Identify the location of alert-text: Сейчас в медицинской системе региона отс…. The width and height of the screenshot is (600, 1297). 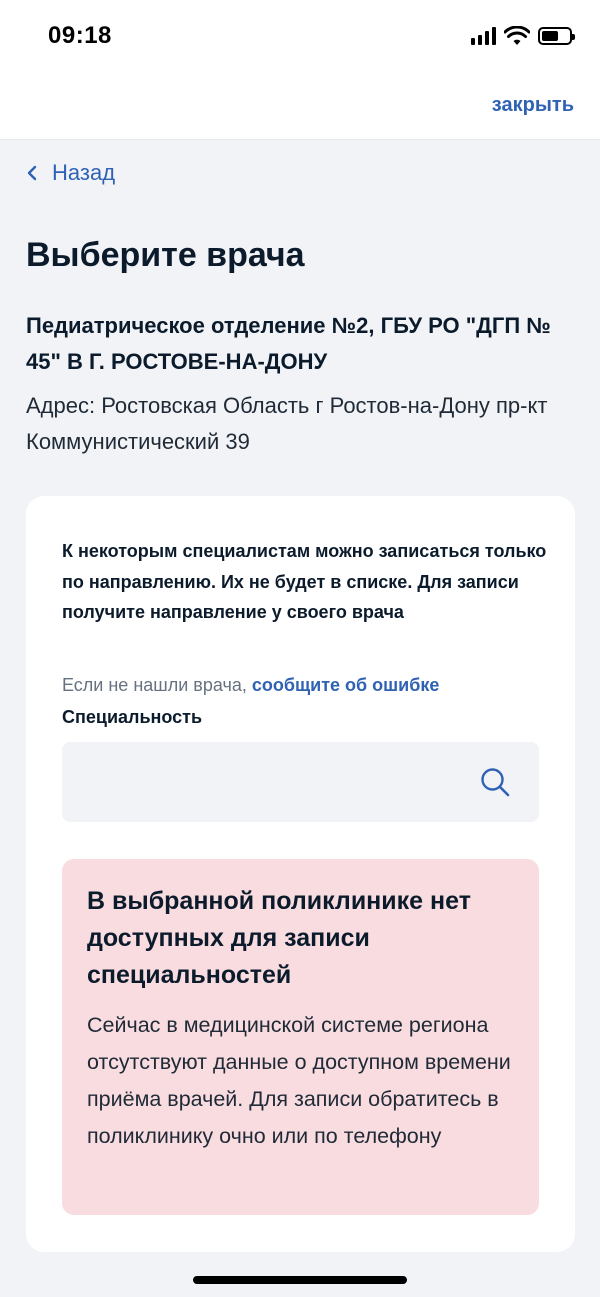
(299, 1080).